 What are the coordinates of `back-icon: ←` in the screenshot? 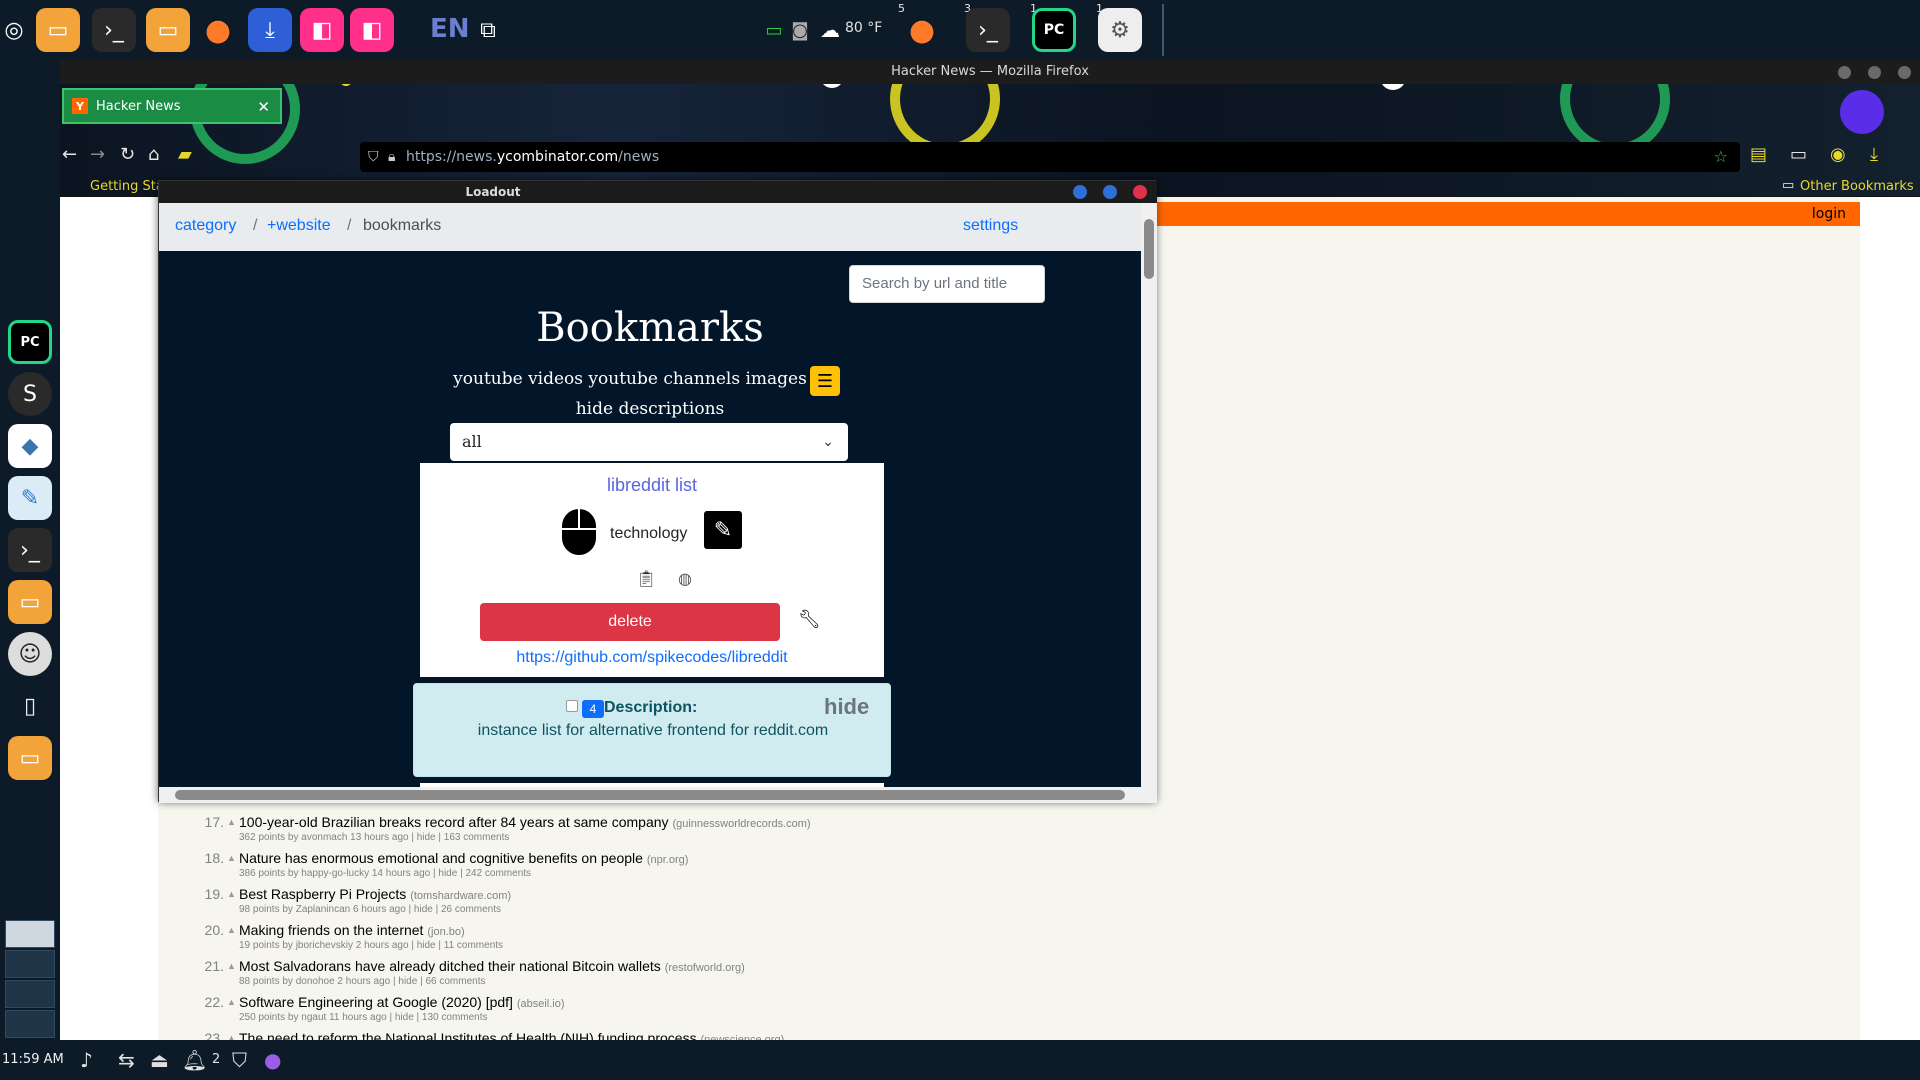 It's located at (69, 154).